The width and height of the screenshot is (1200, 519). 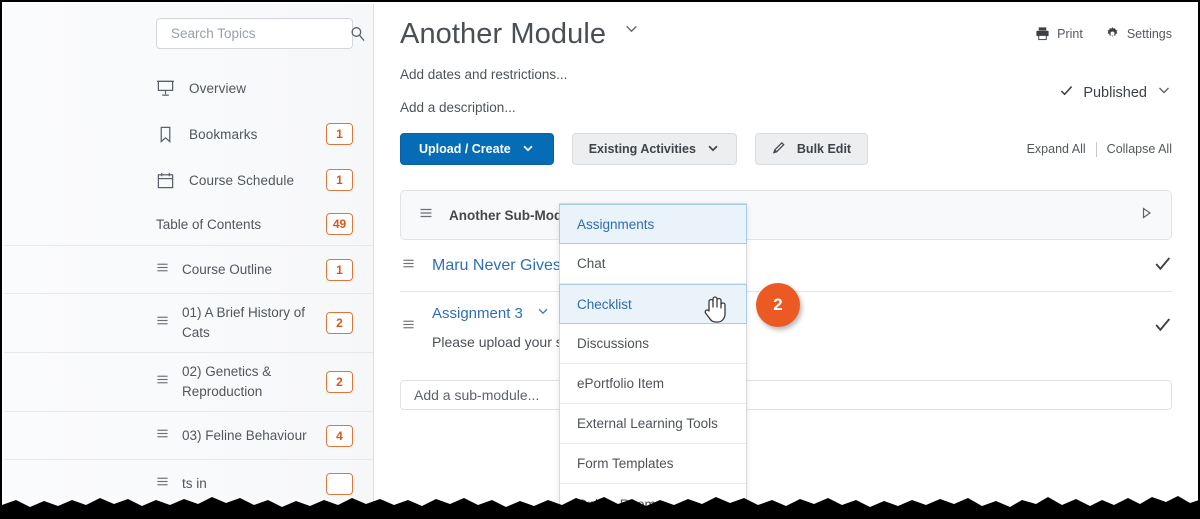 What do you see at coordinates (465, 149) in the screenshot?
I see `upload-create-label: Upload / Create` at bounding box center [465, 149].